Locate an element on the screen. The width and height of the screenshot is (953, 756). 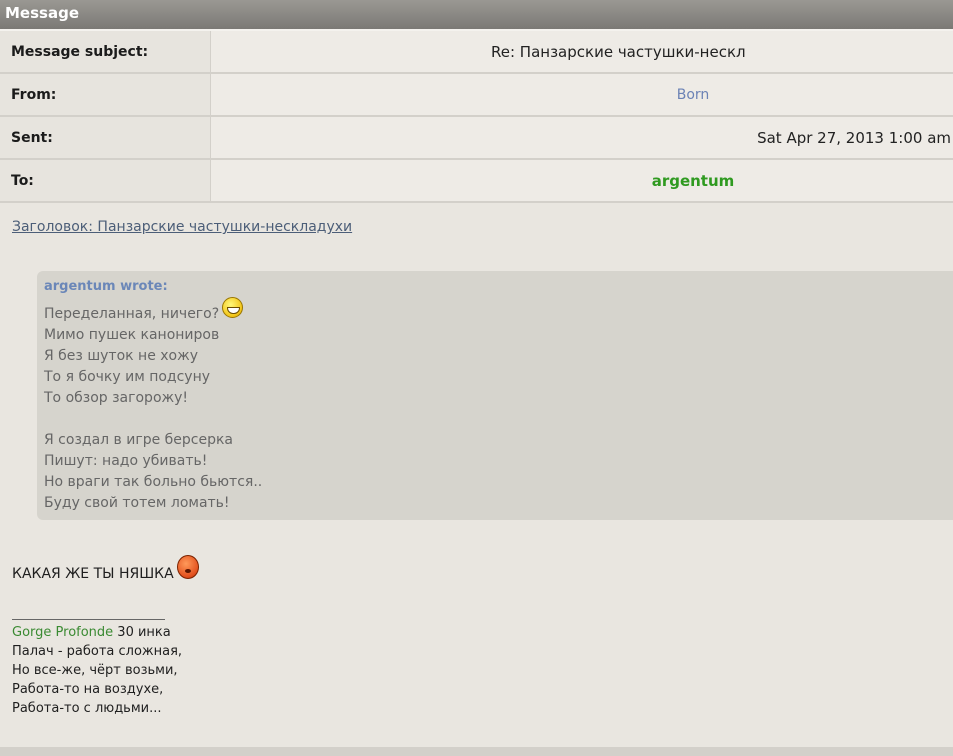
subject-cell: Re: Панзарские частушки-нескл is located at coordinates (581, 52).